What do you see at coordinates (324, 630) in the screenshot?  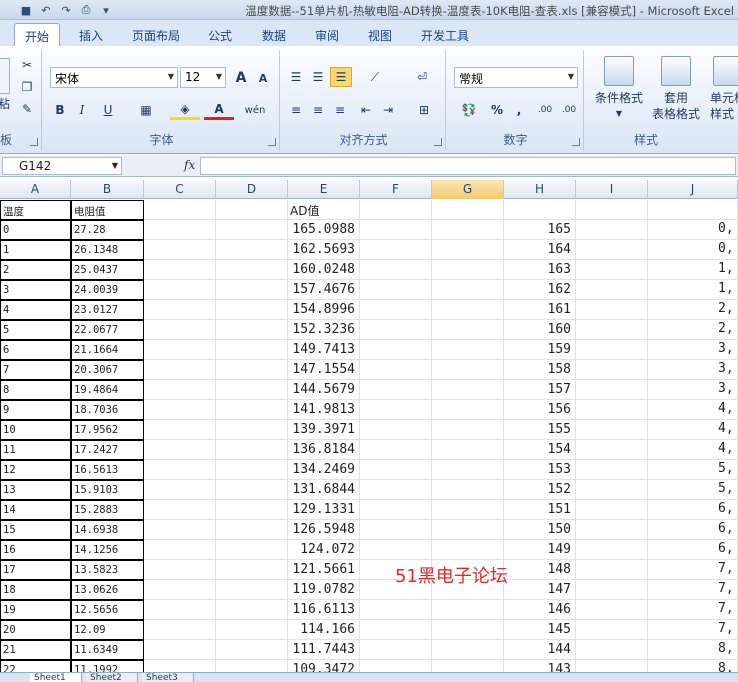 I see `cell-e: 114.166` at bounding box center [324, 630].